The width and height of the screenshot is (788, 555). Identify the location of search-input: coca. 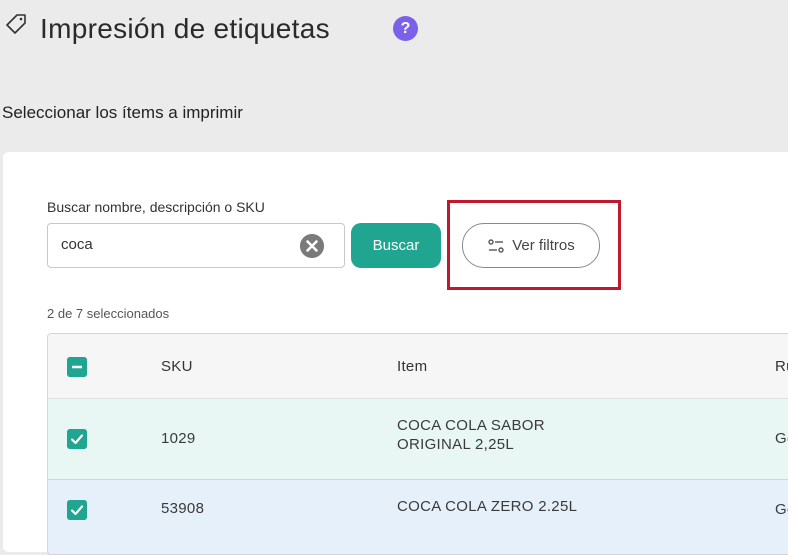
(196, 245).